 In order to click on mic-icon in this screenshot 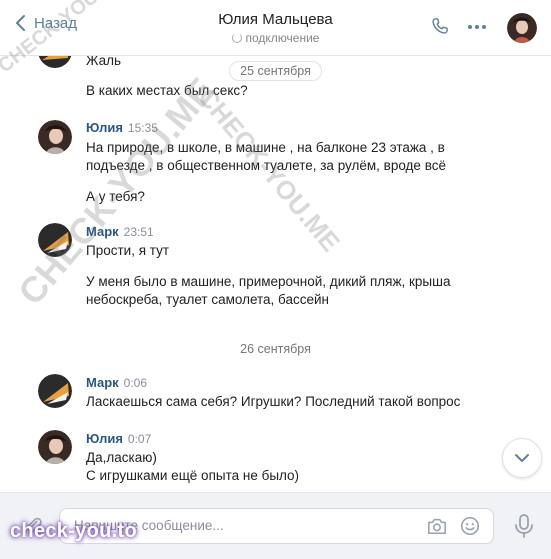, I will do `click(524, 526)`.